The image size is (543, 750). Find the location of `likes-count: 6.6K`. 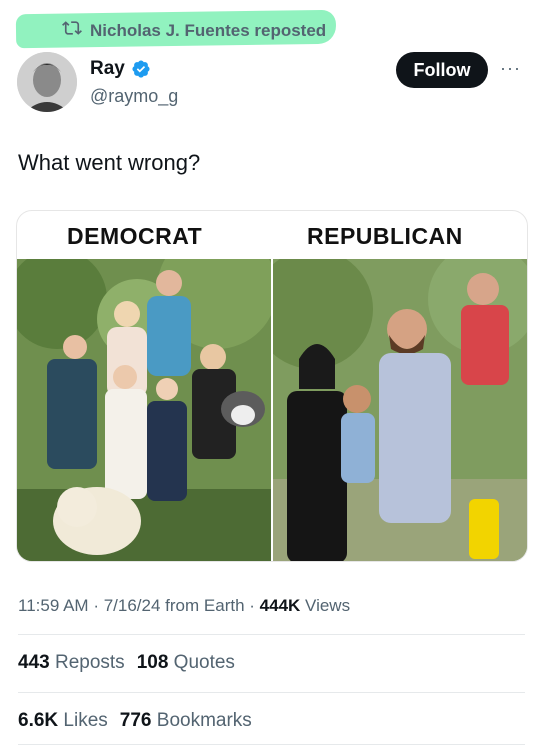

likes-count: 6.6K is located at coordinates (38, 720).